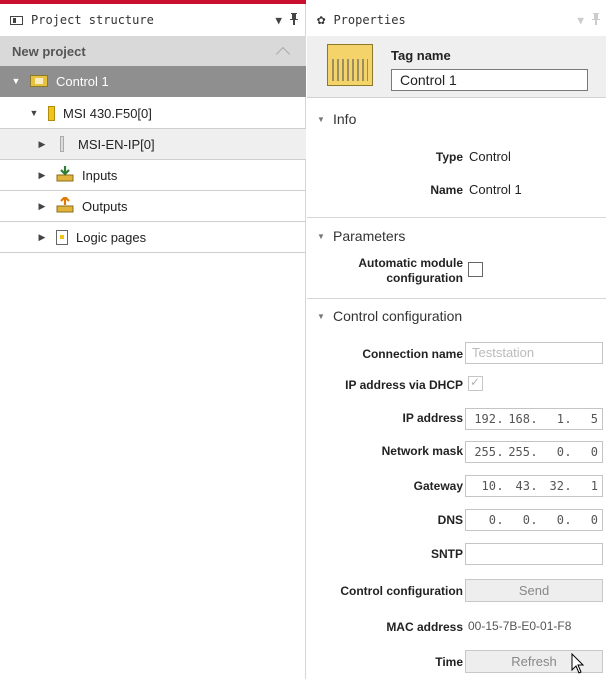 Image resolution: width=606 pixels, height=679 pixels. What do you see at coordinates (16, 20) in the screenshot?
I see `project-structure-panel-icon` at bounding box center [16, 20].